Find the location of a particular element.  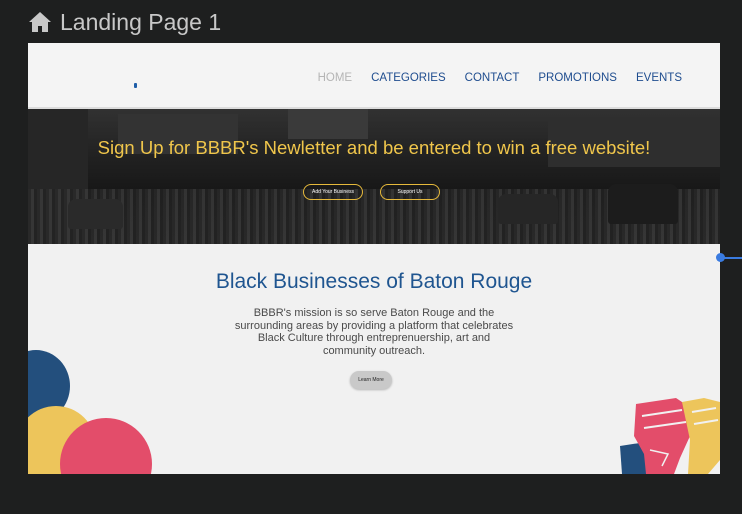

add-your-business-button: Add Your Business is located at coordinates (333, 192).